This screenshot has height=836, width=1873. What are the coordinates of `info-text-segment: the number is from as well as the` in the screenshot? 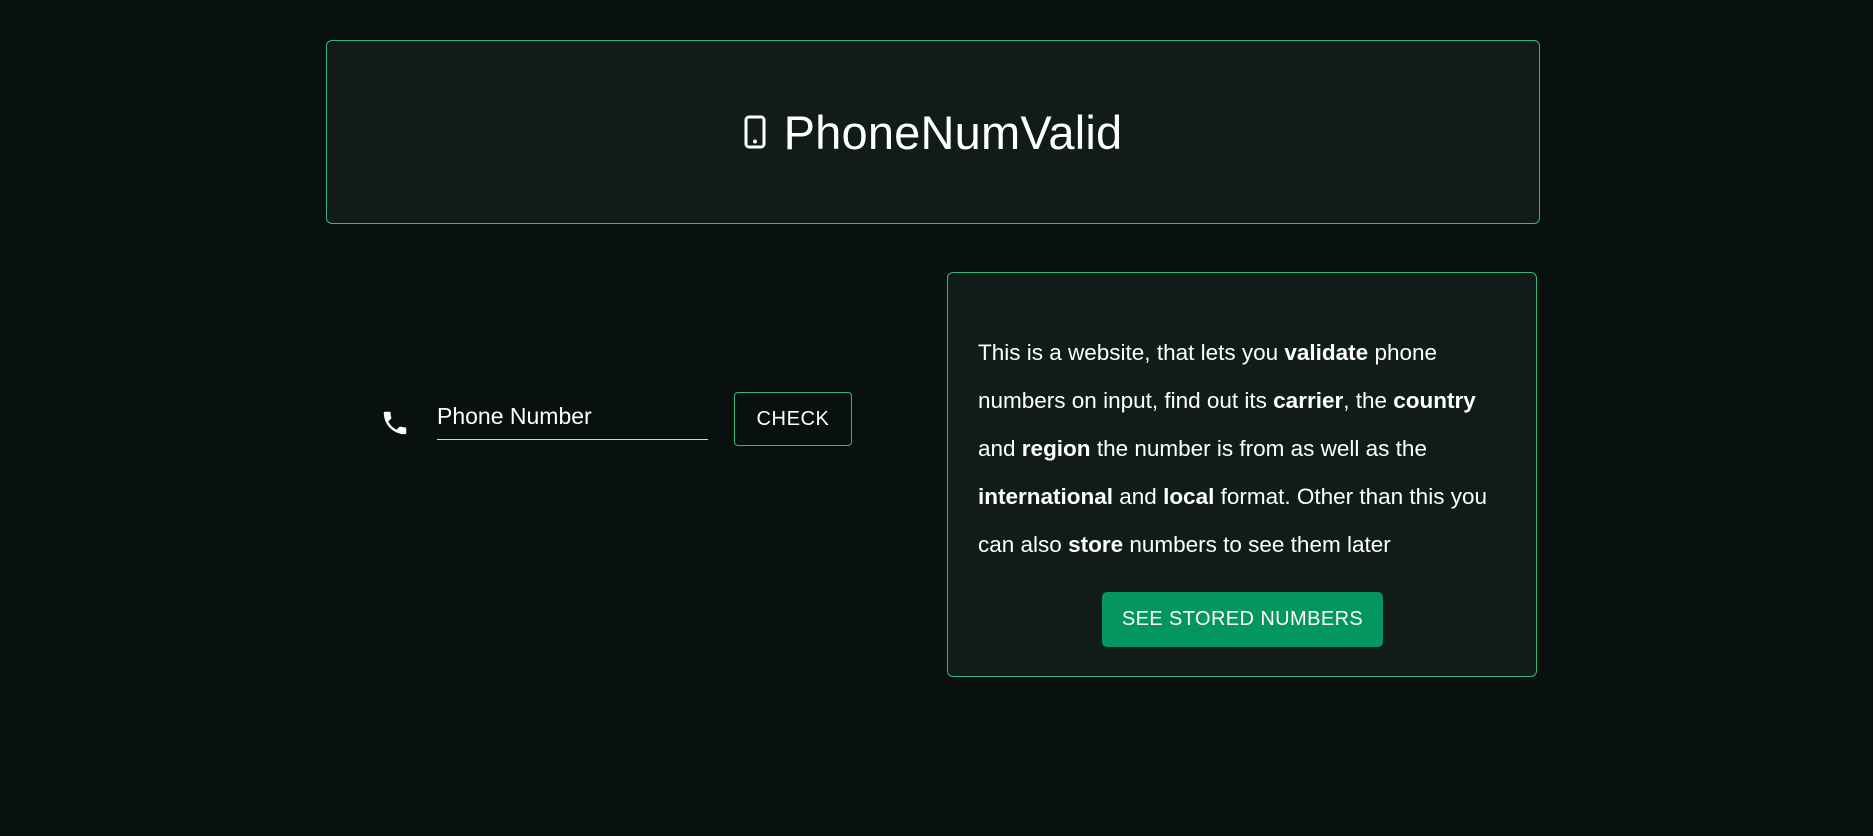 It's located at (1258, 448).